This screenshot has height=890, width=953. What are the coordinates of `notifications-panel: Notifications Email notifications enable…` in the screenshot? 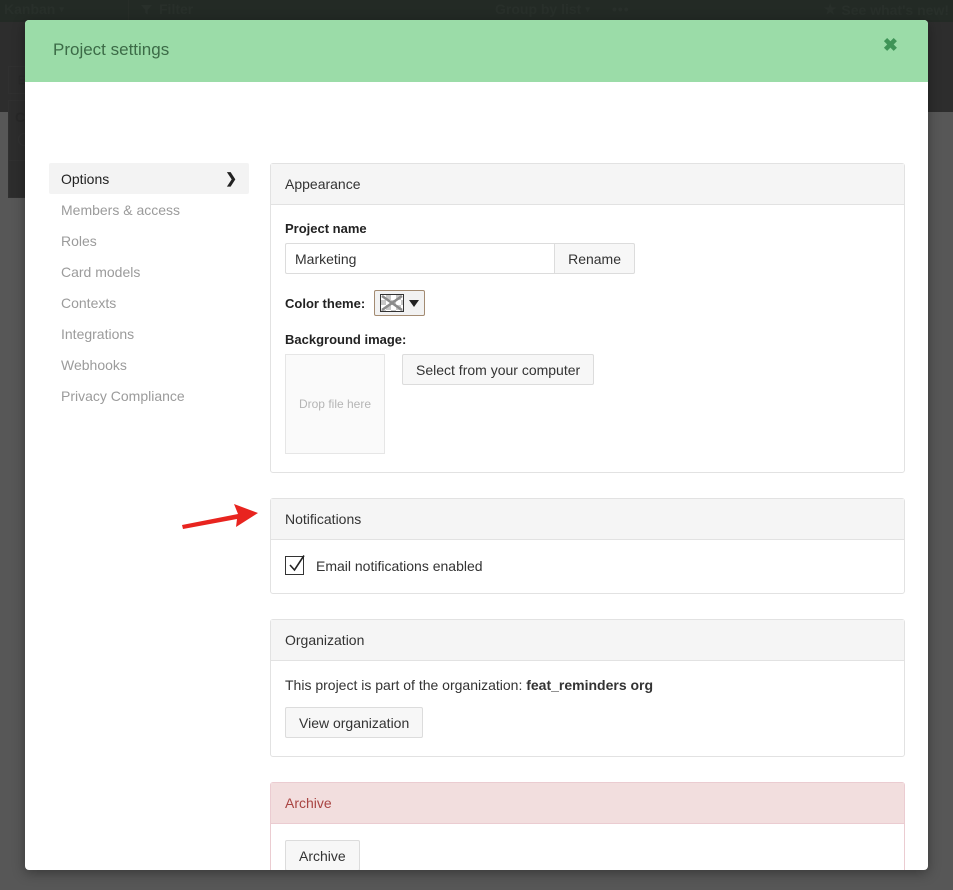 It's located at (587, 546).